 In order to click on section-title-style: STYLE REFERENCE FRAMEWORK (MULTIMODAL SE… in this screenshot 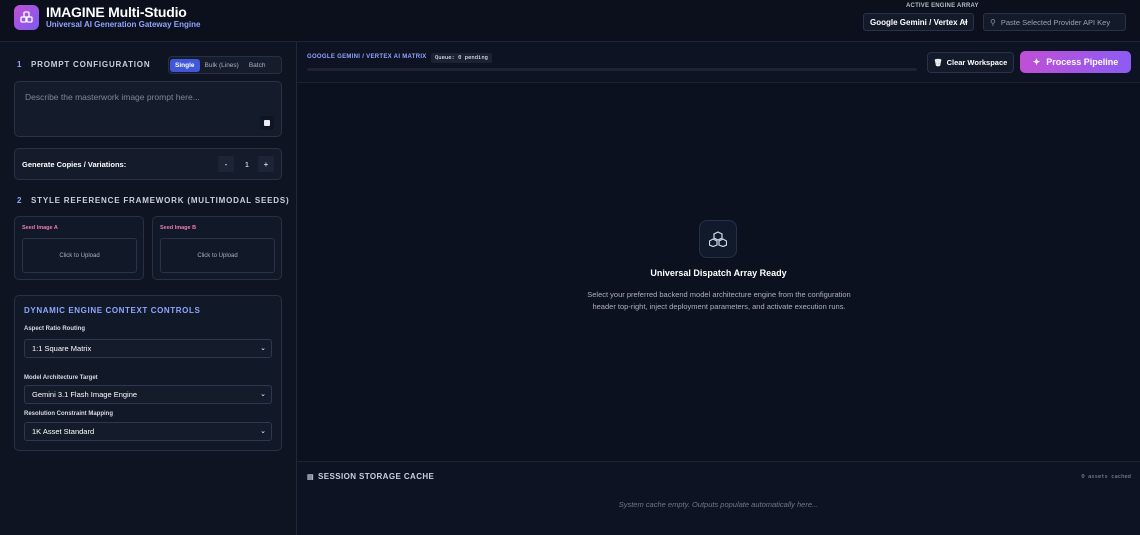, I will do `click(160, 200)`.